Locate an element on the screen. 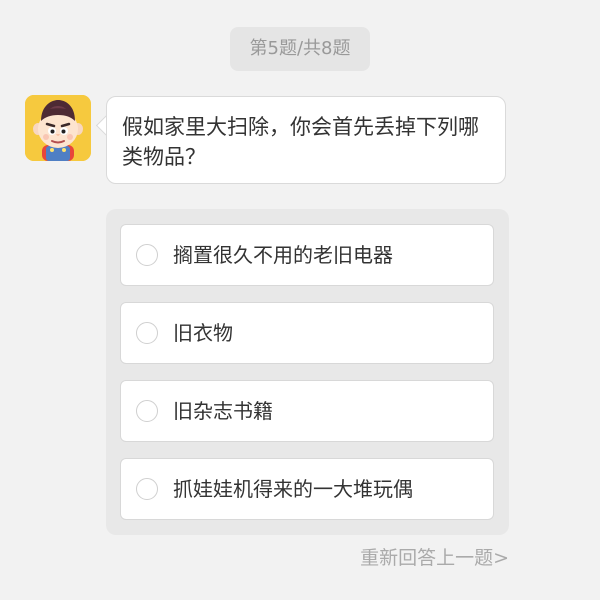 The width and height of the screenshot is (600, 600). redo-previous-question-link: 重新回答上一题> is located at coordinates (434, 558).